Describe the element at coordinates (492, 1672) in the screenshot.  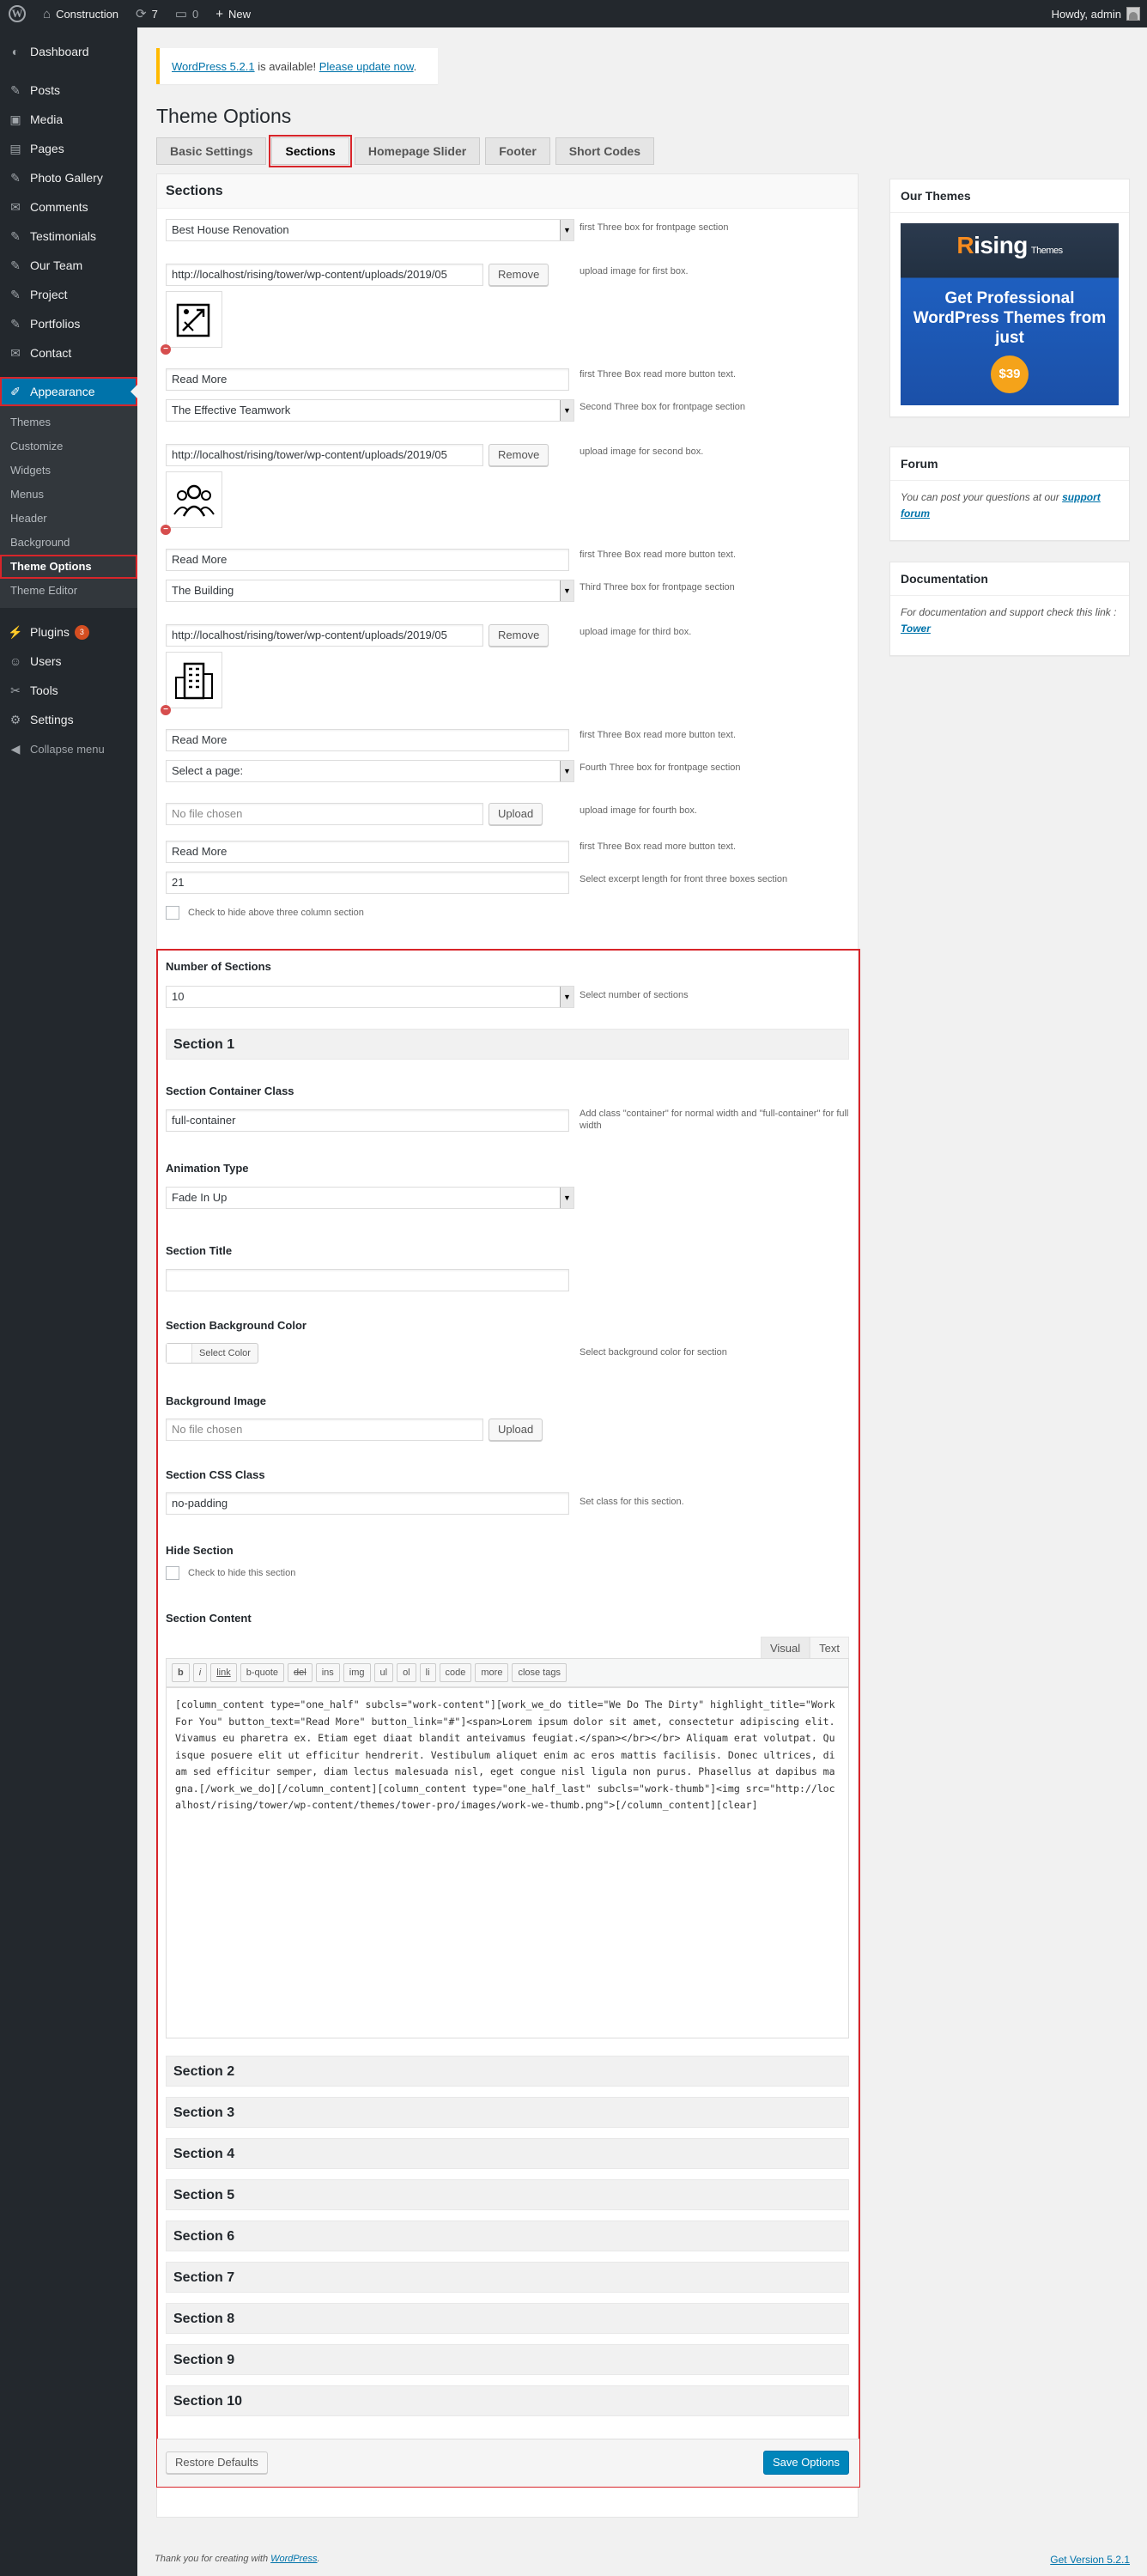
I see `qt-more-button: more` at that location.